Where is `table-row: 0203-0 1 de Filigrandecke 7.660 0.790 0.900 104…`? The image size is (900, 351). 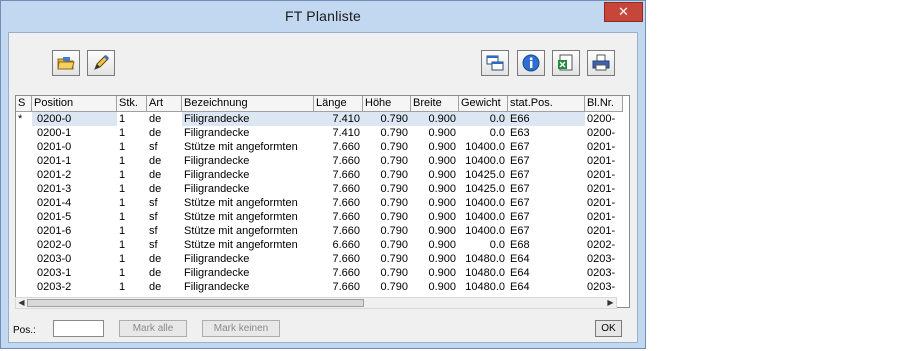 table-row: 0203-0 1 de Filigrandecke 7.660 0.790 0.900 104… is located at coordinates (319, 259).